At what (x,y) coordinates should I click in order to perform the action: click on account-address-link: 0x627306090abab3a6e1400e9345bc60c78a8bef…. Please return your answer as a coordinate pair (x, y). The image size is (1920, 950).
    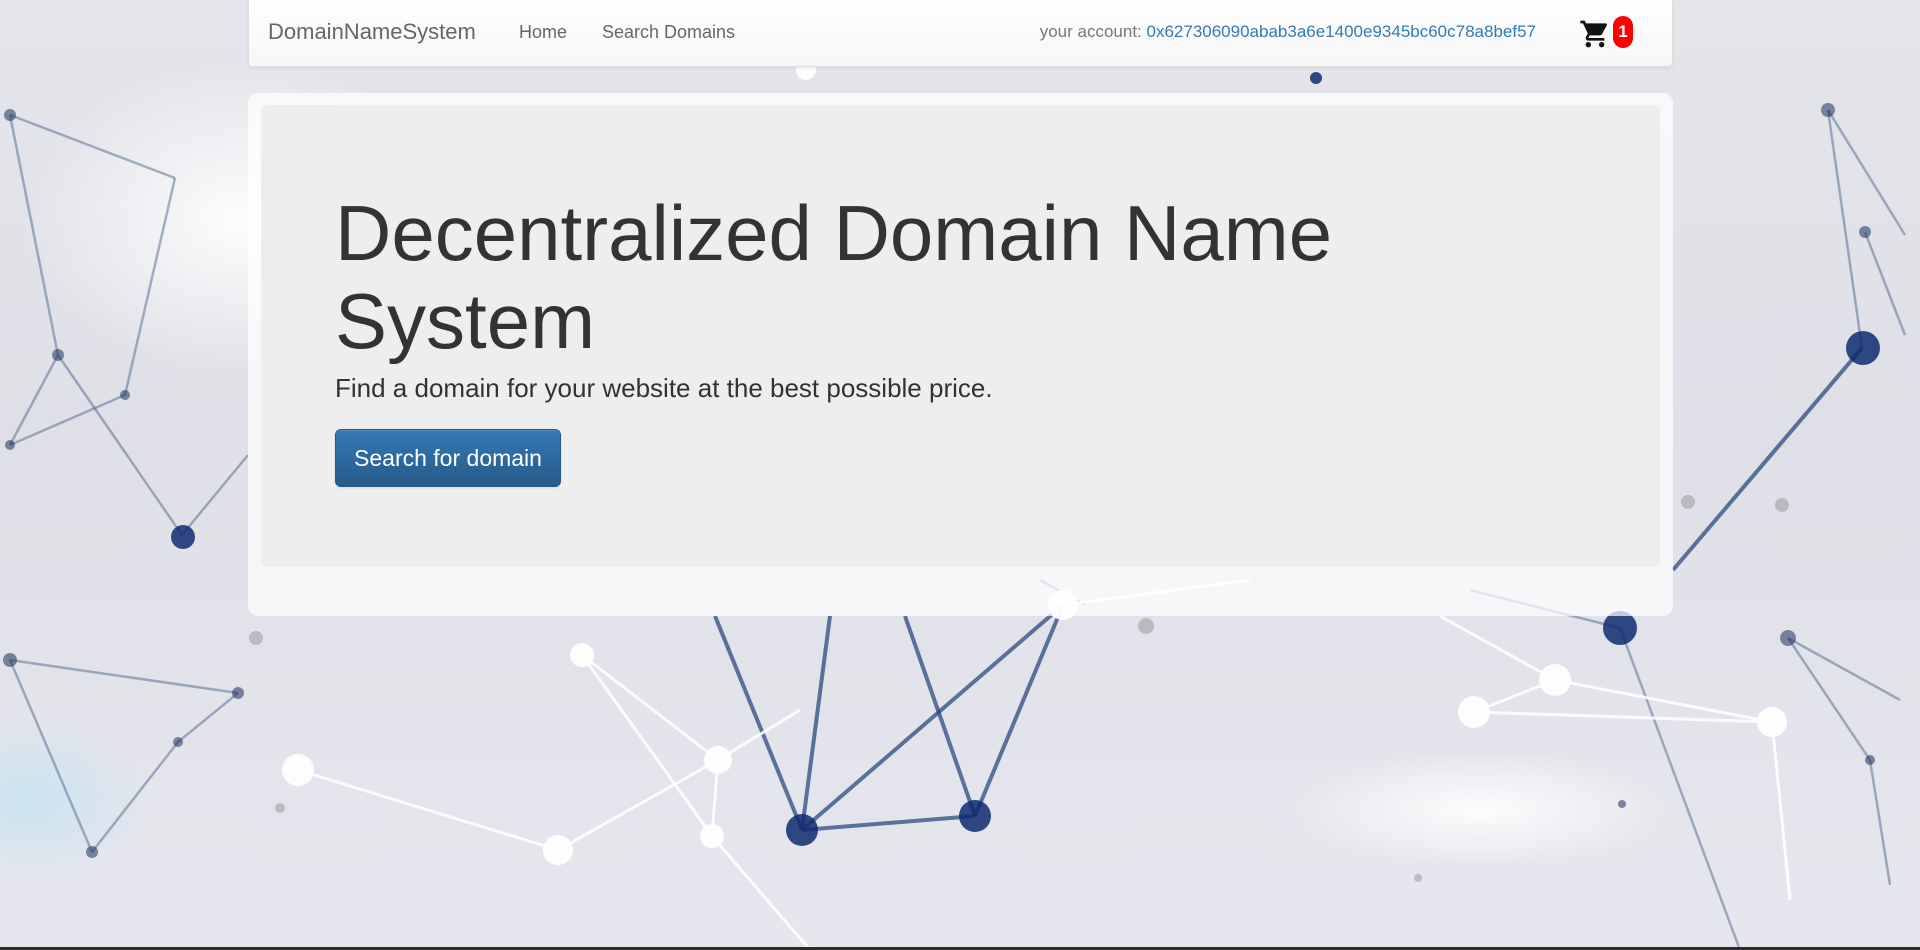
    Looking at the image, I should click on (1342, 31).